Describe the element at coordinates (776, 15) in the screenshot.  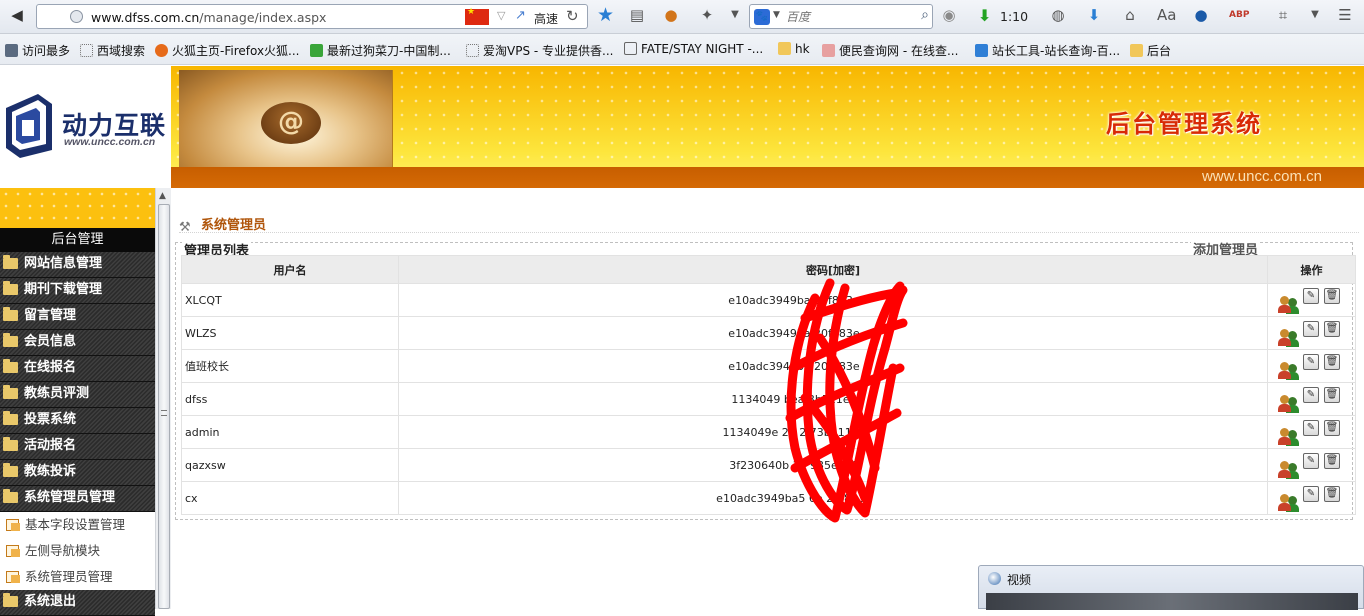
I see `engine-dropdown-icon: ▼` at that location.